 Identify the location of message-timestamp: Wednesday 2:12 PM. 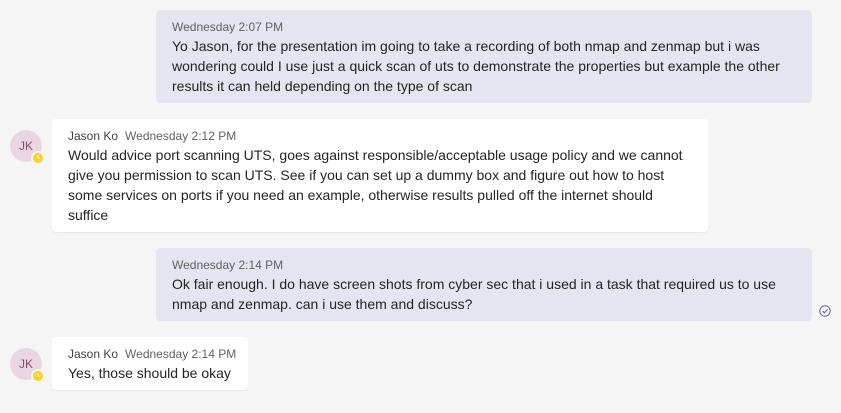
(181, 136).